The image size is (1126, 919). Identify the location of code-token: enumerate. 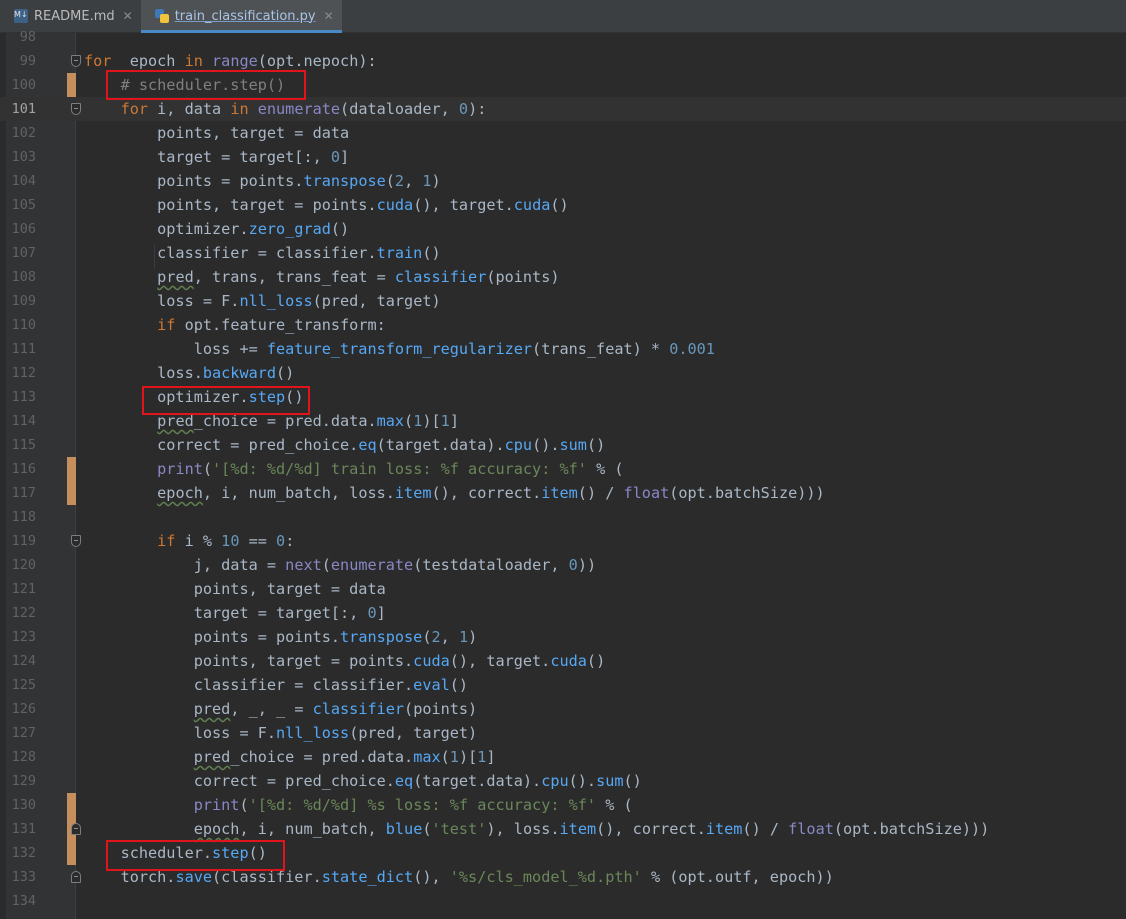
(294, 109).